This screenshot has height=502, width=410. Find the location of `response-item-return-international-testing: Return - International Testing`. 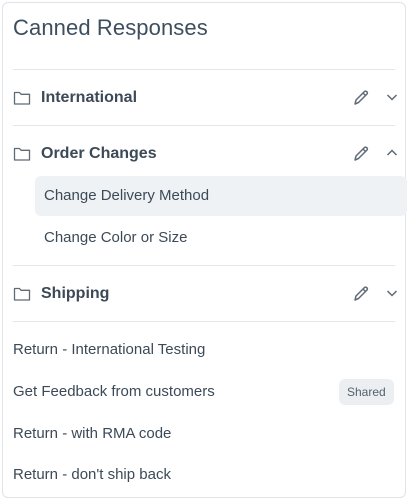

response-item-return-international-testing: Return - International Testing is located at coordinates (204, 350).